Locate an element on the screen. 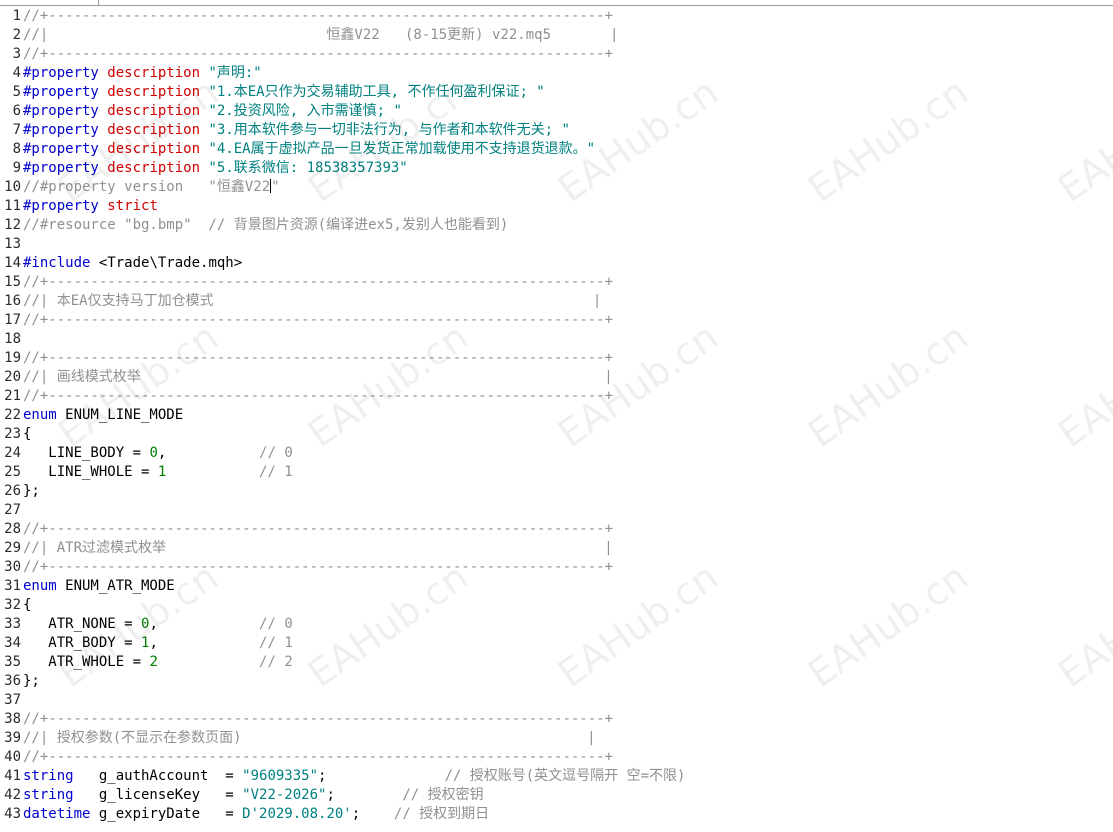 The height and width of the screenshot is (832, 1113). line-code: enum ENUM_ATR_MODE is located at coordinates (99, 586).